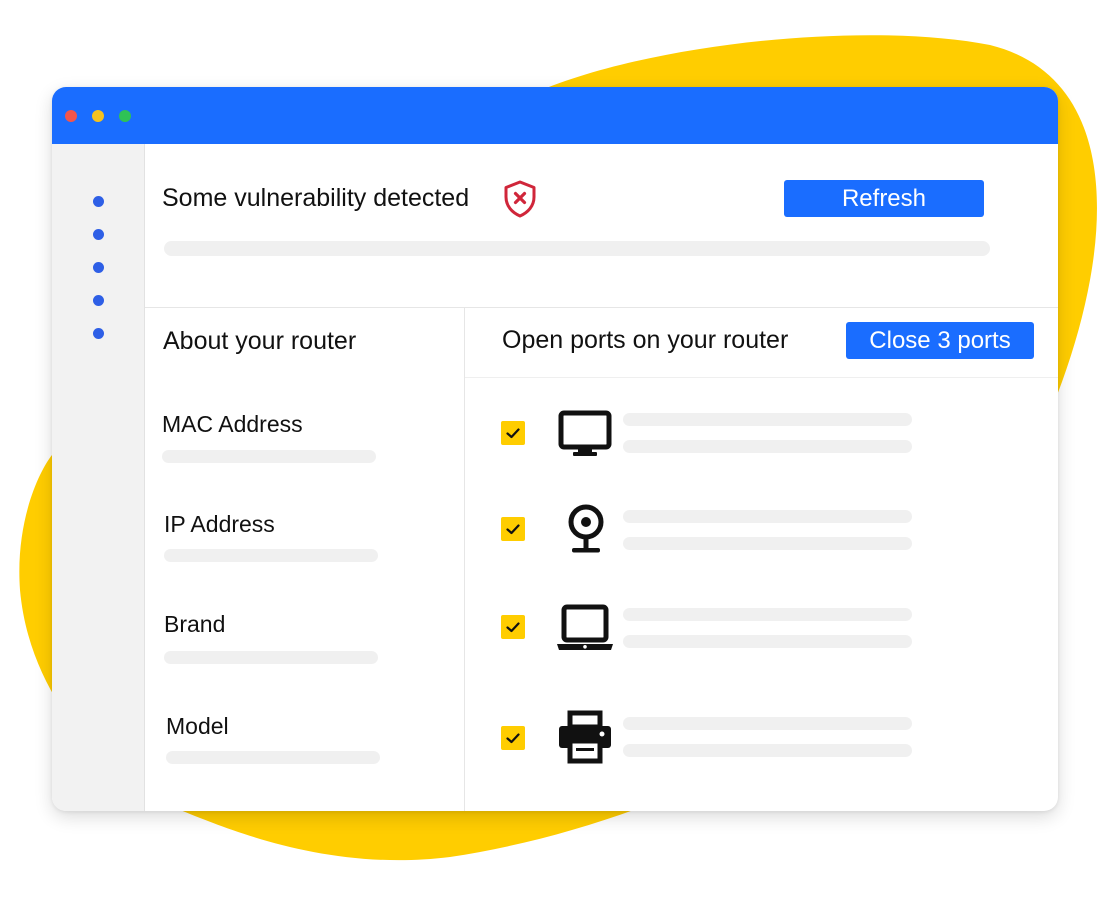 This screenshot has width=1110, height=900. Describe the element at coordinates (585, 433) in the screenshot. I see `monitor-icon` at that location.